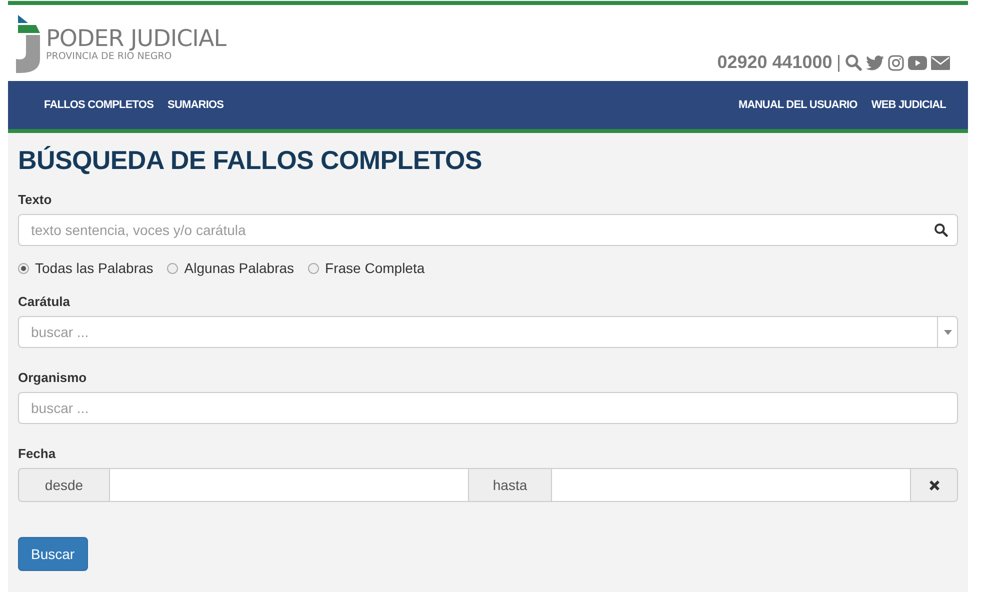  I want to click on field-label: Organismo, so click(53, 377).